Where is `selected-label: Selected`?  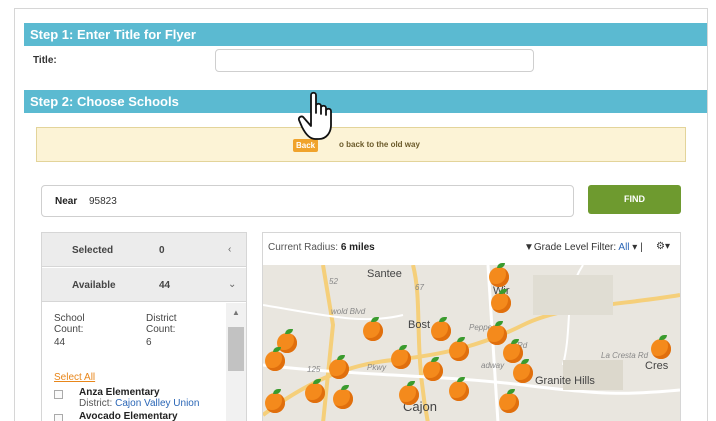
selected-label: Selected is located at coordinates (93, 250).